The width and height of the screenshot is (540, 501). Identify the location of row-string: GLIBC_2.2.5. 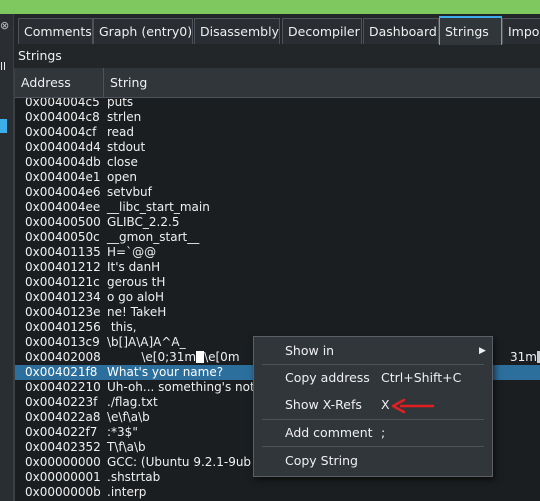
(143, 222).